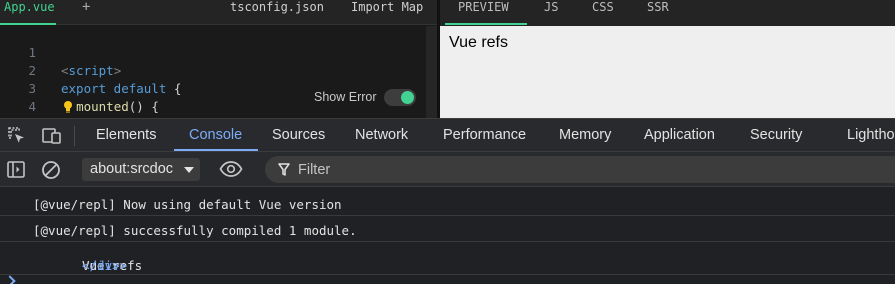 The height and width of the screenshot is (284, 895). What do you see at coordinates (484, 135) in the screenshot?
I see `tab-performance: Performance` at bounding box center [484, 135].